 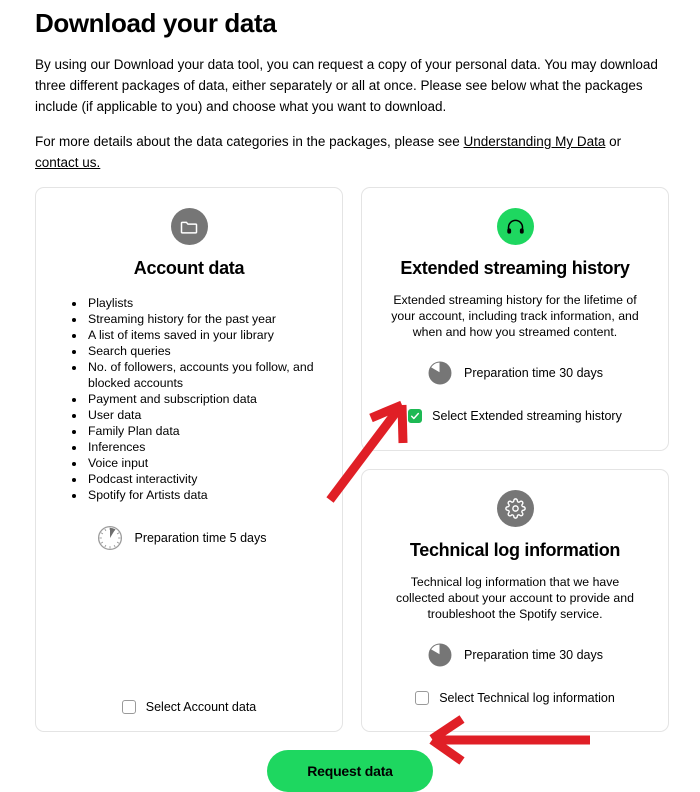 I want to click on account-data-preparation-label: Preparation time 5 days, so click(x=200, y=538).